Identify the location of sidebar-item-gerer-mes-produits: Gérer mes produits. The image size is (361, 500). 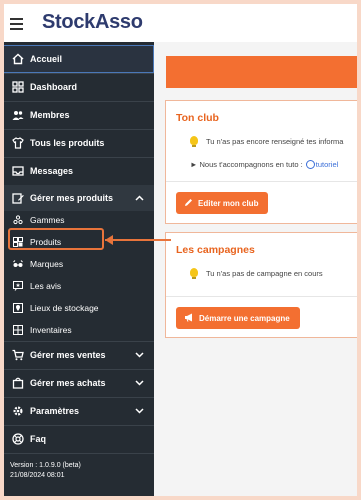
(79, 198).